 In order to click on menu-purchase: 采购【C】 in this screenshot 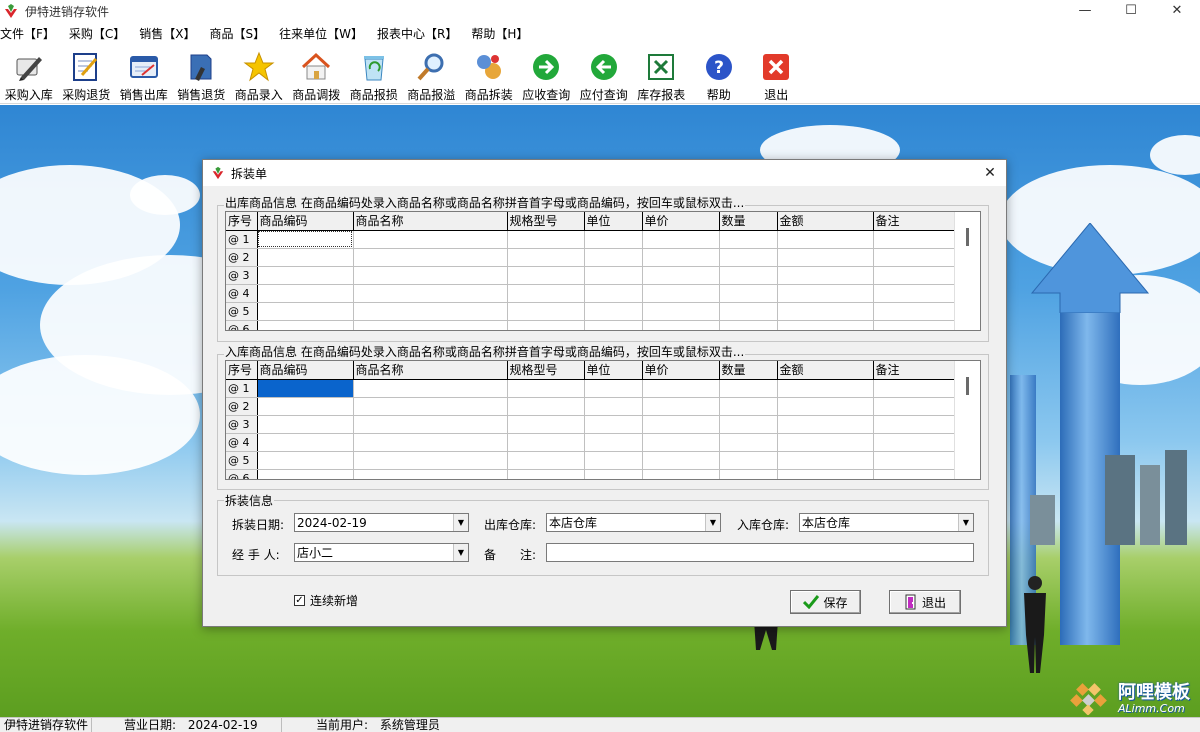, I will do `click(98, 33)`.